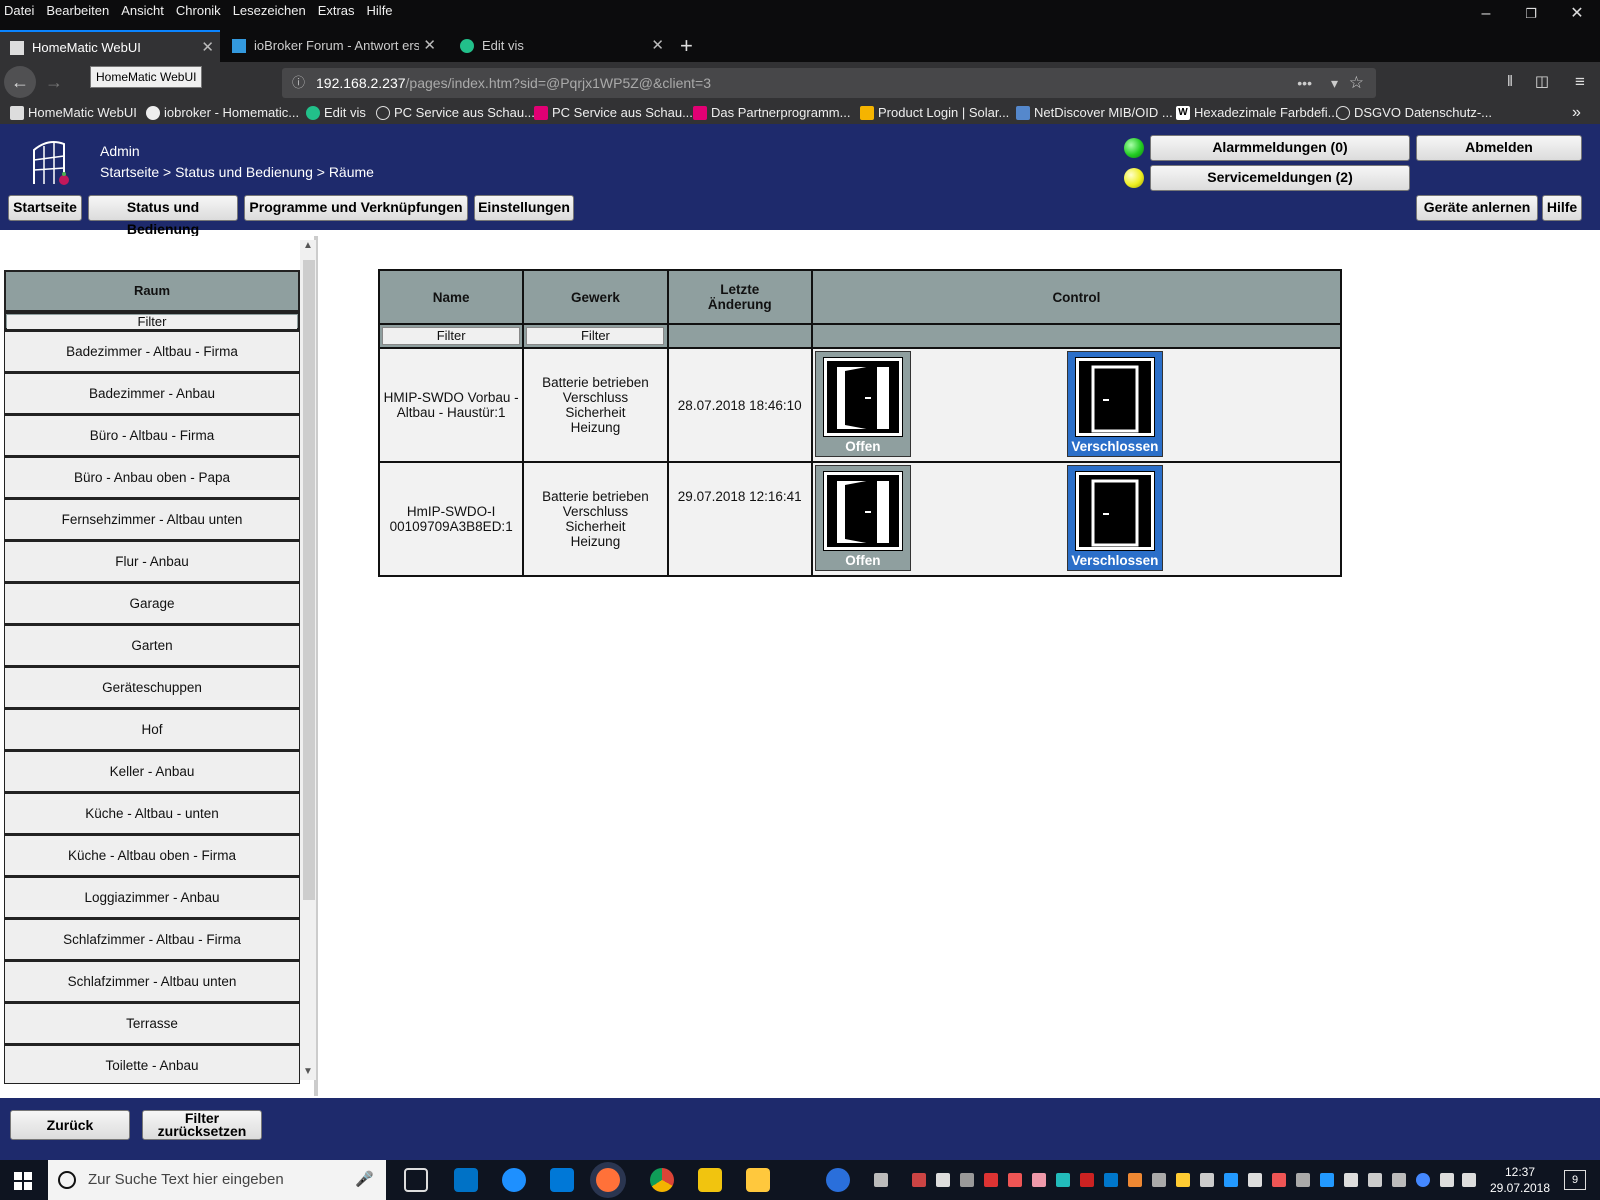 This screenshot has width=1600, height=1200. I want to click on sidebar-icon: ◫, so click(1542, 82).